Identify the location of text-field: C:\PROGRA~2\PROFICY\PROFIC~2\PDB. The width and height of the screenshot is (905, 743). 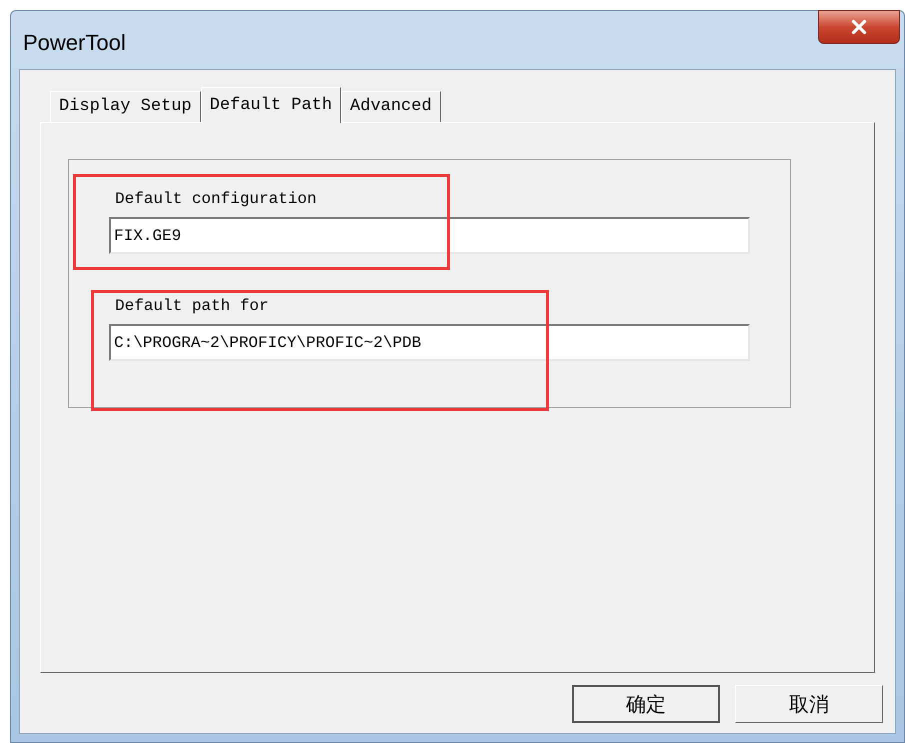
(429, 342).